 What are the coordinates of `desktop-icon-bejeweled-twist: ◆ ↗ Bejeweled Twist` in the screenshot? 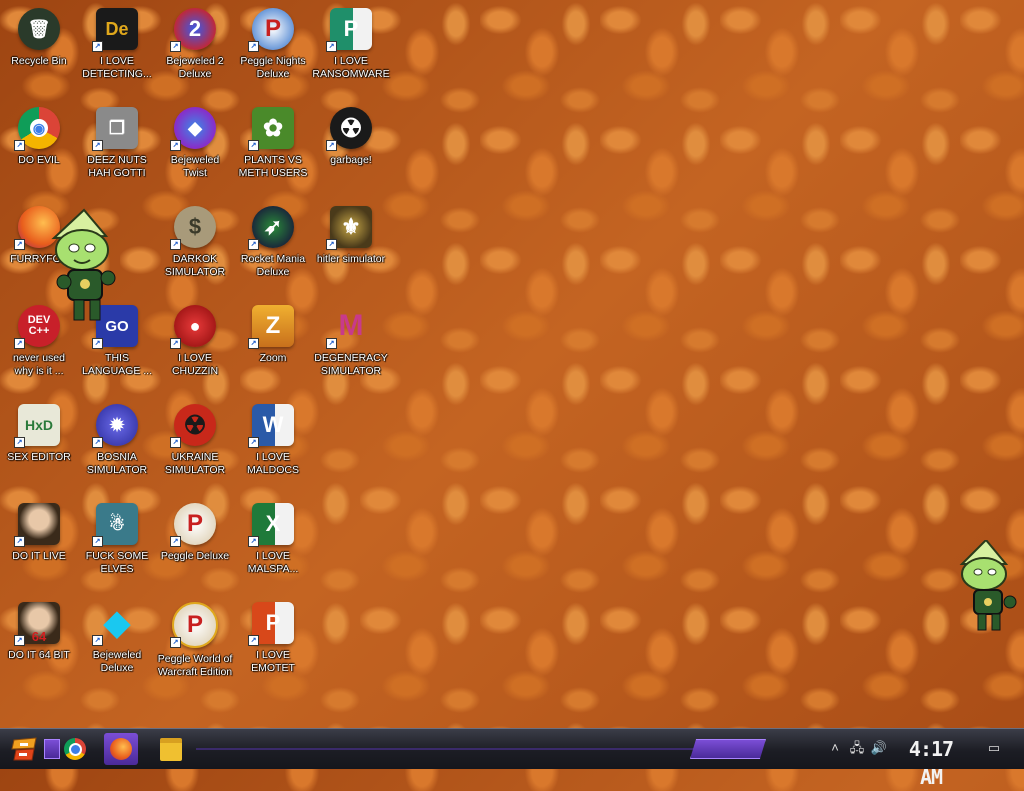 It's located at (195, 149).